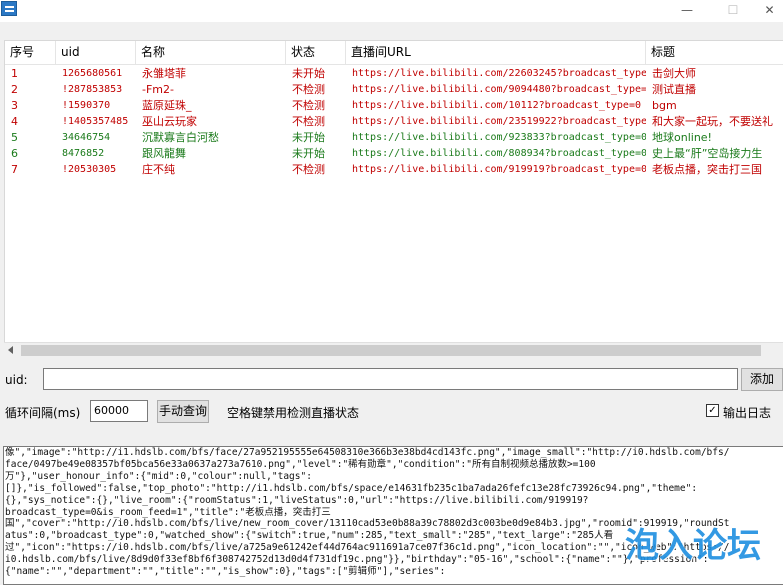 Image resolution: width=783 pixels, height=585 pixels. What do you see at coordinates (687, 11) in the screenshot?
I see `minimize-button: —` at bounding box center [687, 11].